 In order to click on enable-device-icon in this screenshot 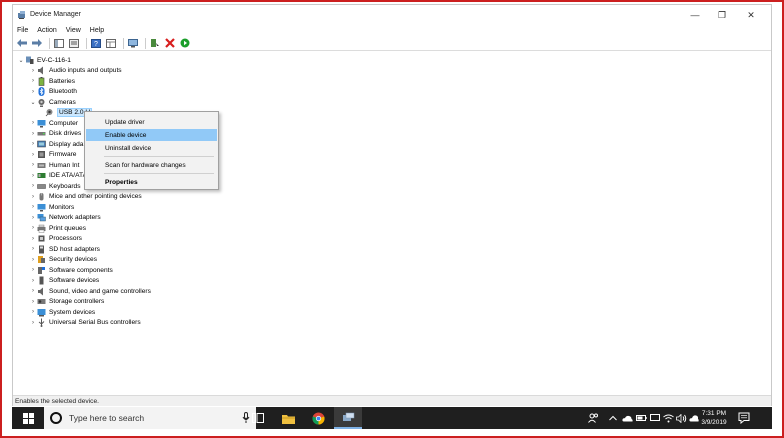, I will do `click(185, 43)`.